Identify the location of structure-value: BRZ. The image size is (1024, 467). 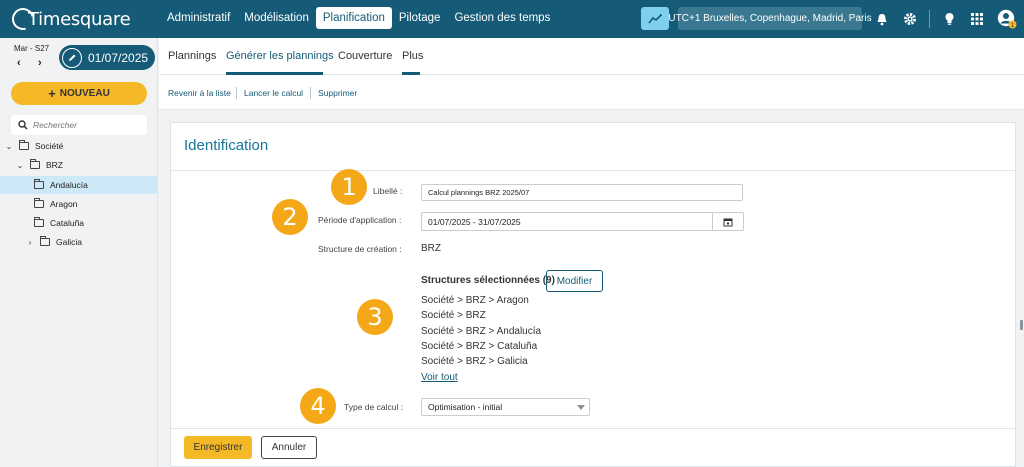
(431, 248).